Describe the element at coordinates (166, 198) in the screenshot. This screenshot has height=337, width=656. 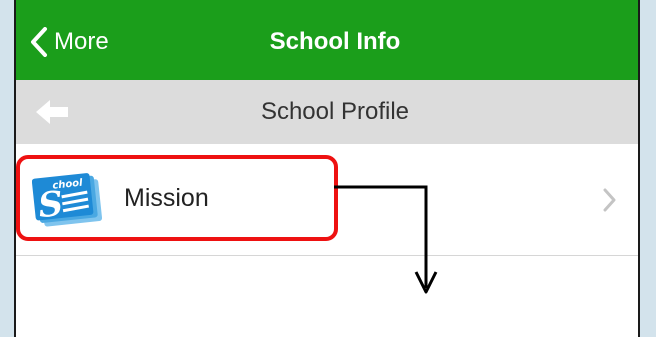
I see `list-item-label: Mission` at that location.